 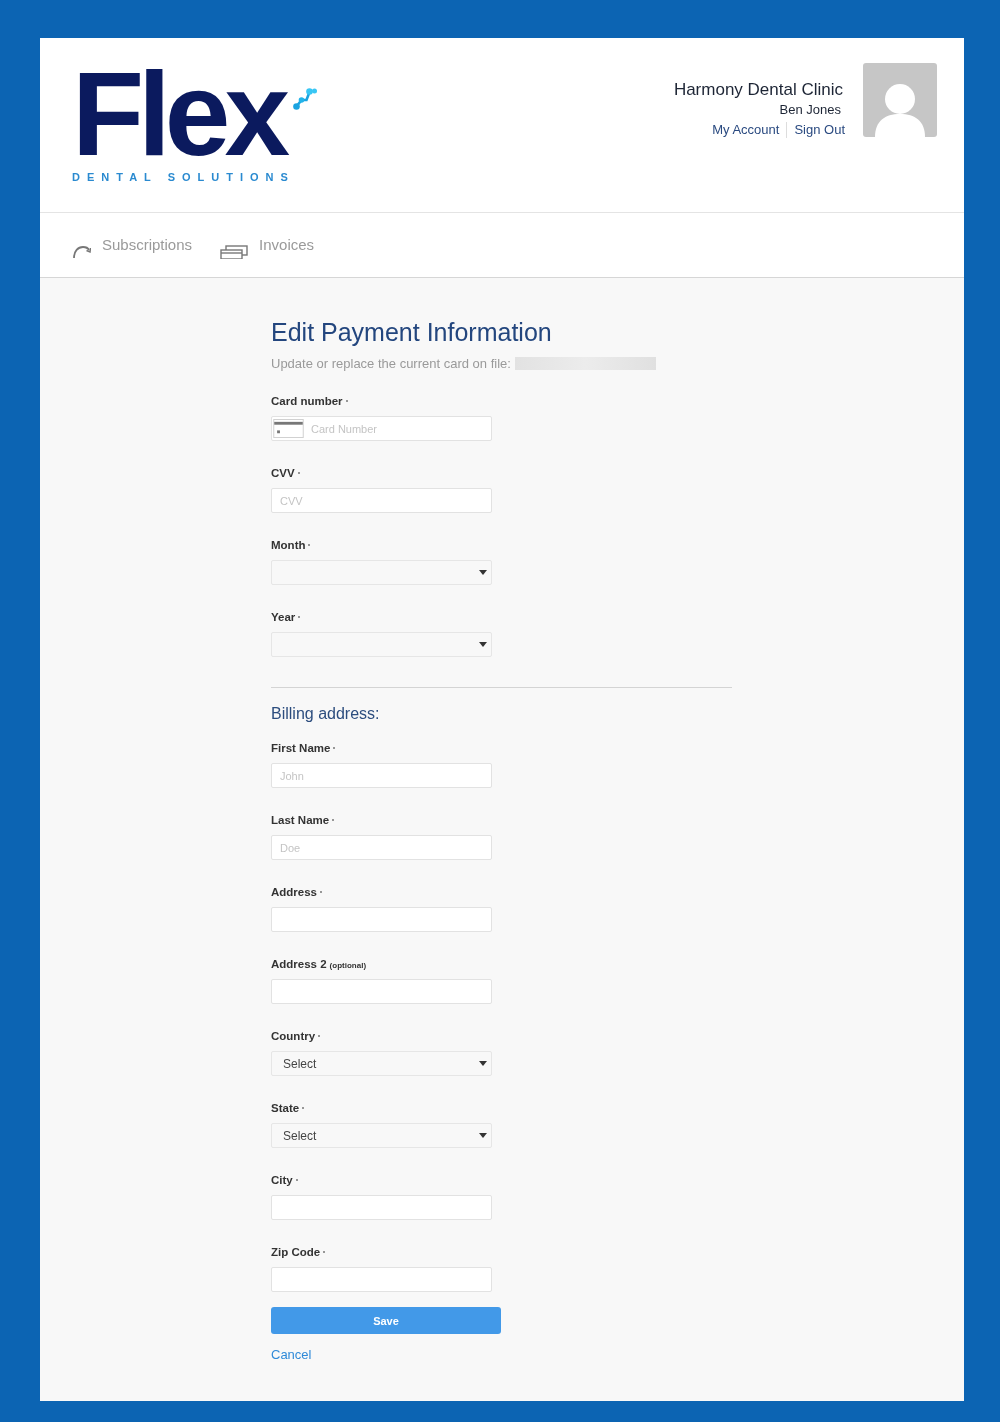 I want to click on logo-wordmark: Flex, so click(x=179, y=114).